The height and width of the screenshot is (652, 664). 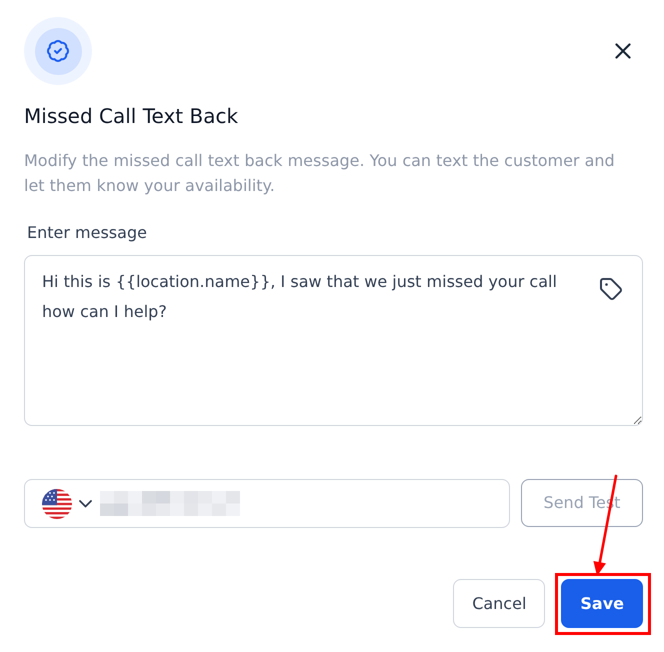 What do you see at coordinates (320, 173) in the screenshot?
I see `dialog-description: Modify the missed call text back message. You can text the customer and let them know your availability.` at bounding box center [320, 173].